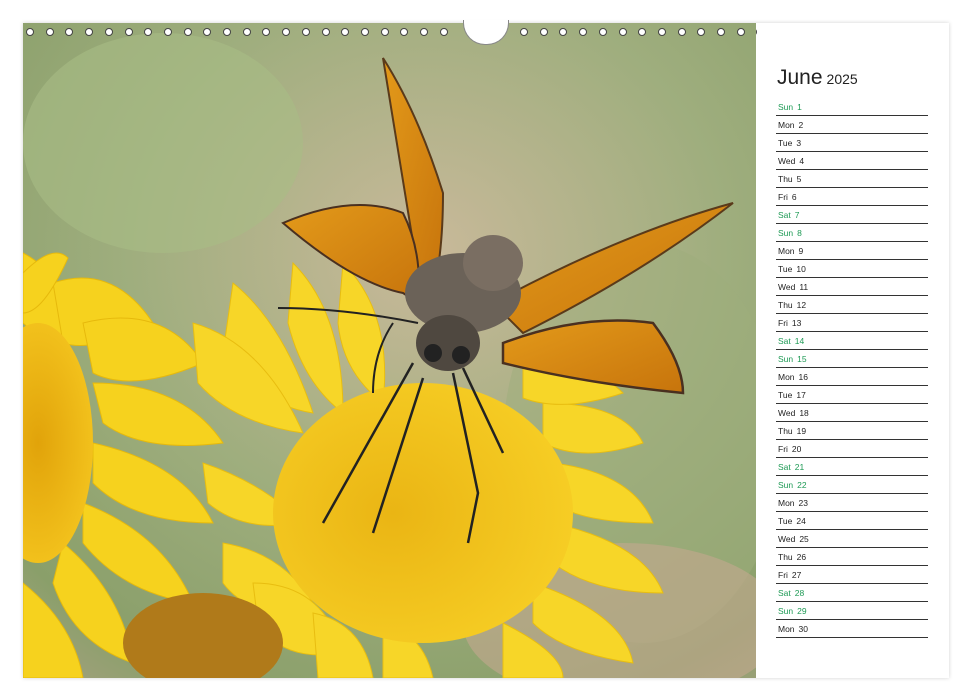 Image resolution: width=971 pixels, height=700 pixels. I want to click on day-number: 4, so click(802, 161).